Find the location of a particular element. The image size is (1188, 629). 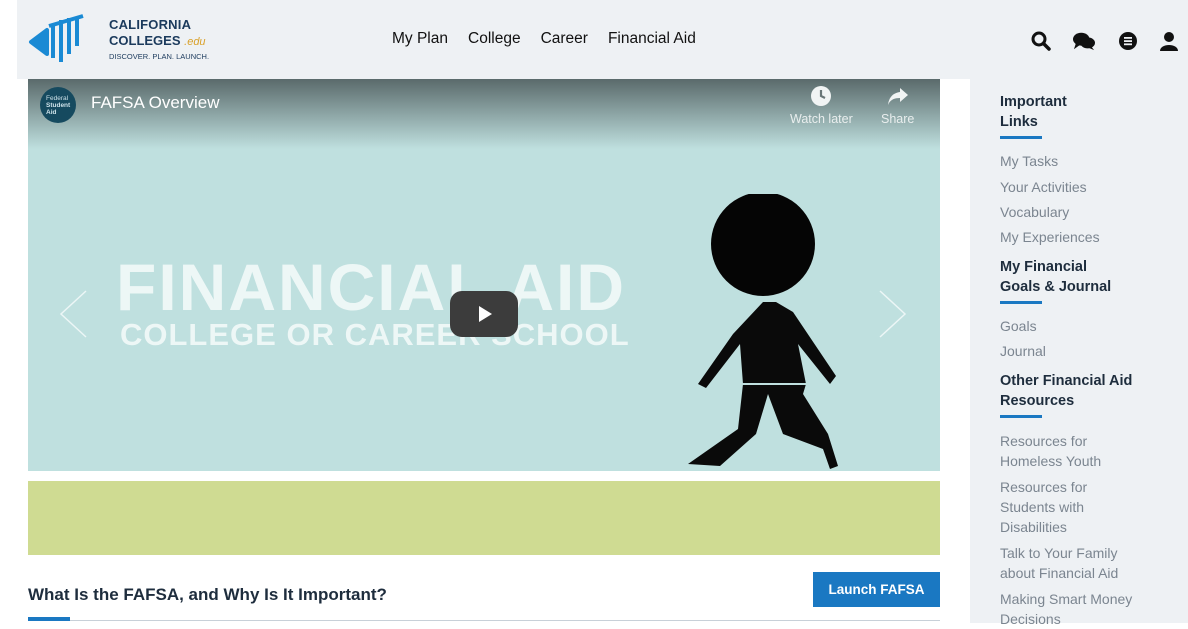

sidebar-item-journal: Journal is located at coordinates (1080, 351).